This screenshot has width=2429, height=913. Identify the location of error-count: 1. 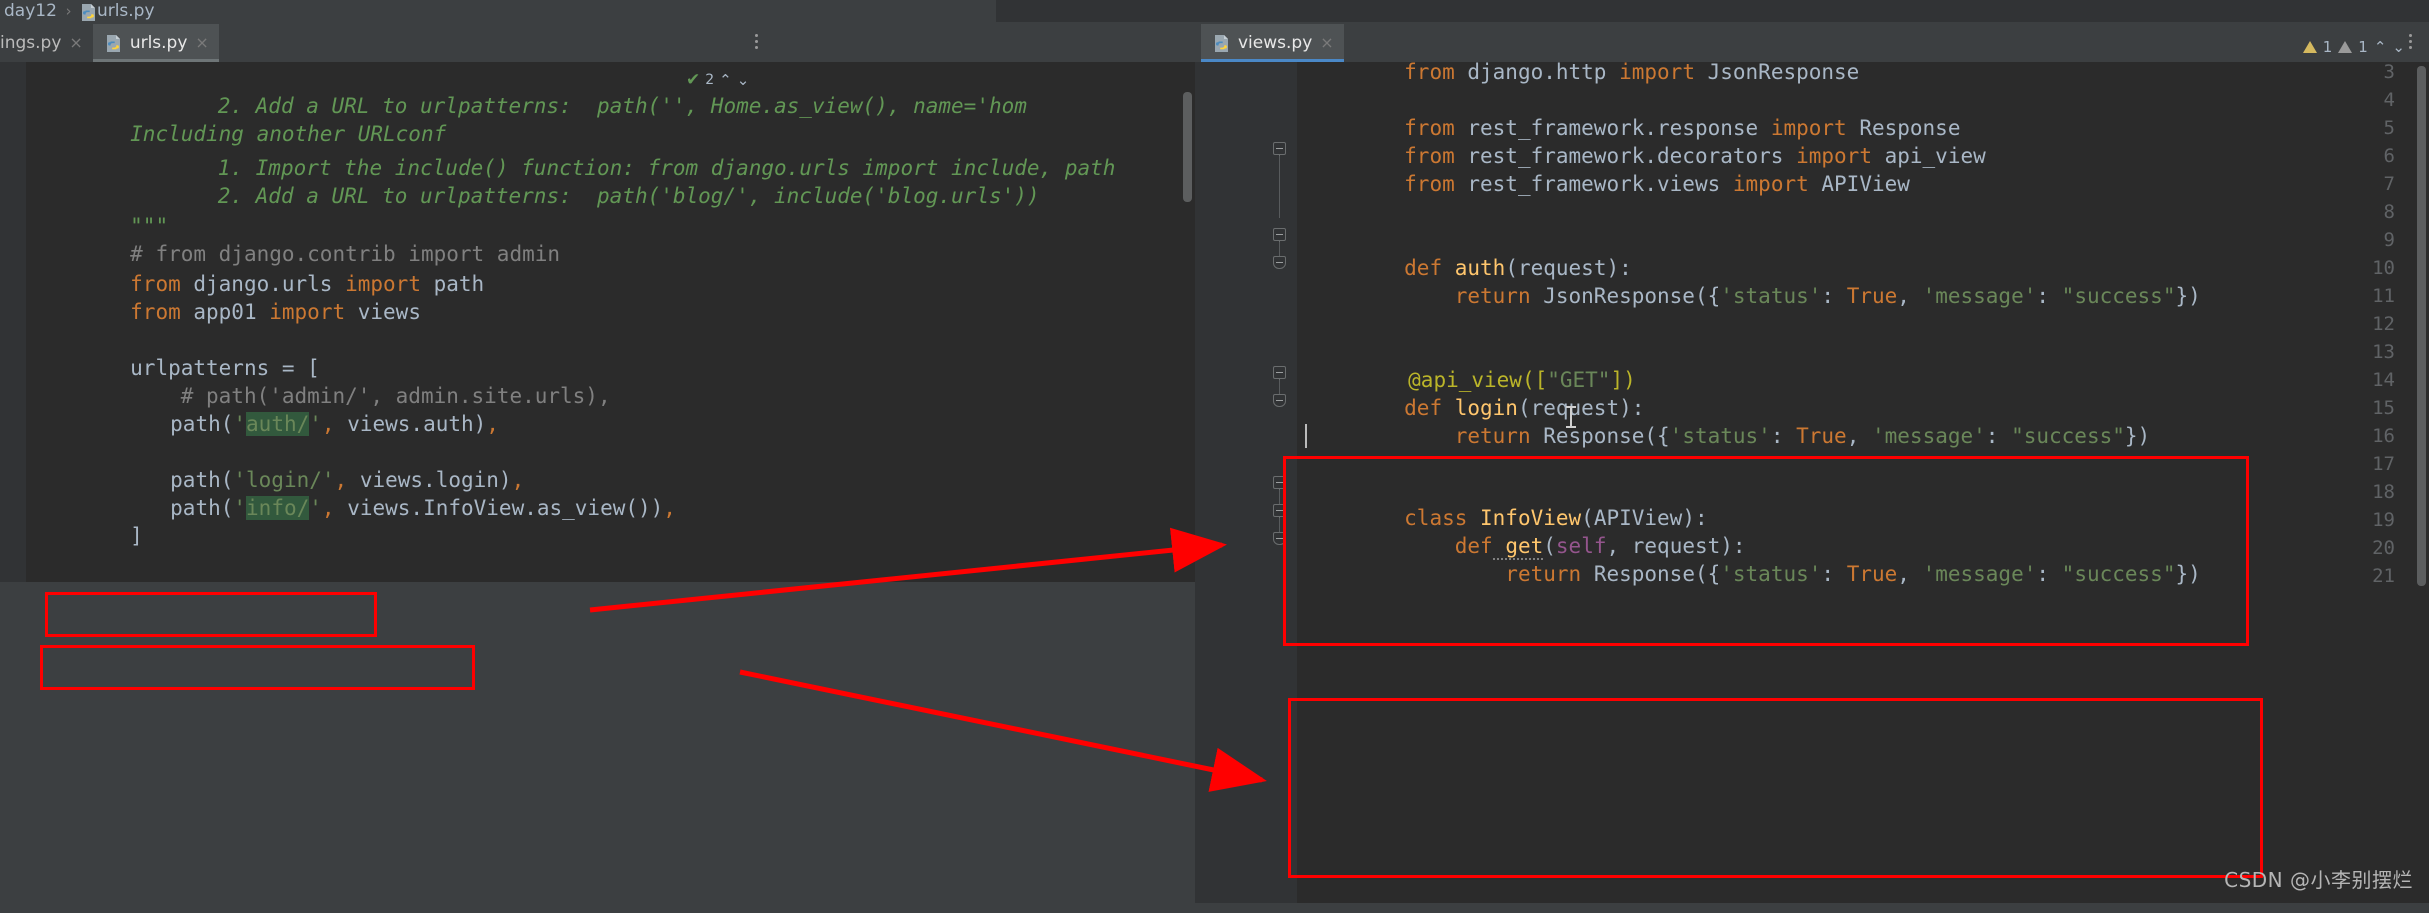
(2327, 47).